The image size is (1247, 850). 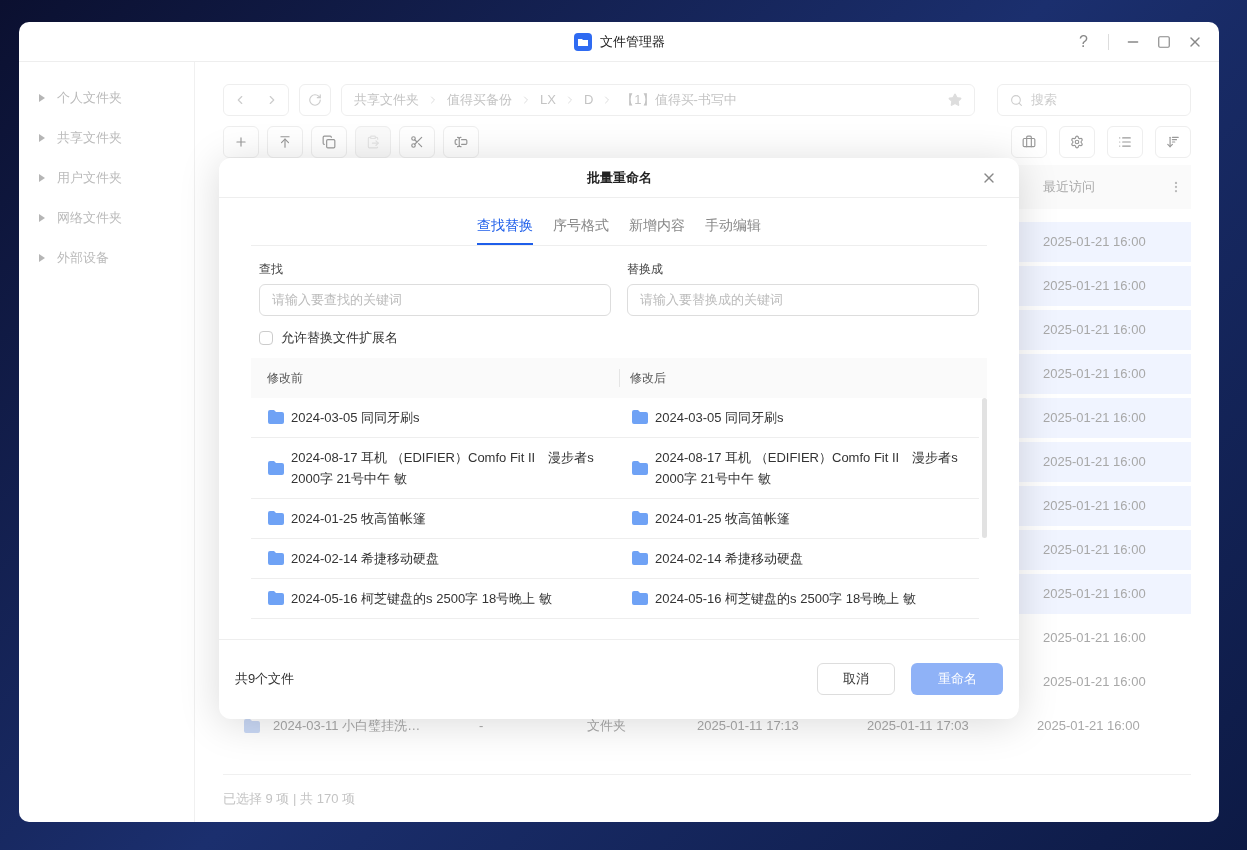 I want to click on sidebar-item: 网络文件夹, so click(x=106, y=218).